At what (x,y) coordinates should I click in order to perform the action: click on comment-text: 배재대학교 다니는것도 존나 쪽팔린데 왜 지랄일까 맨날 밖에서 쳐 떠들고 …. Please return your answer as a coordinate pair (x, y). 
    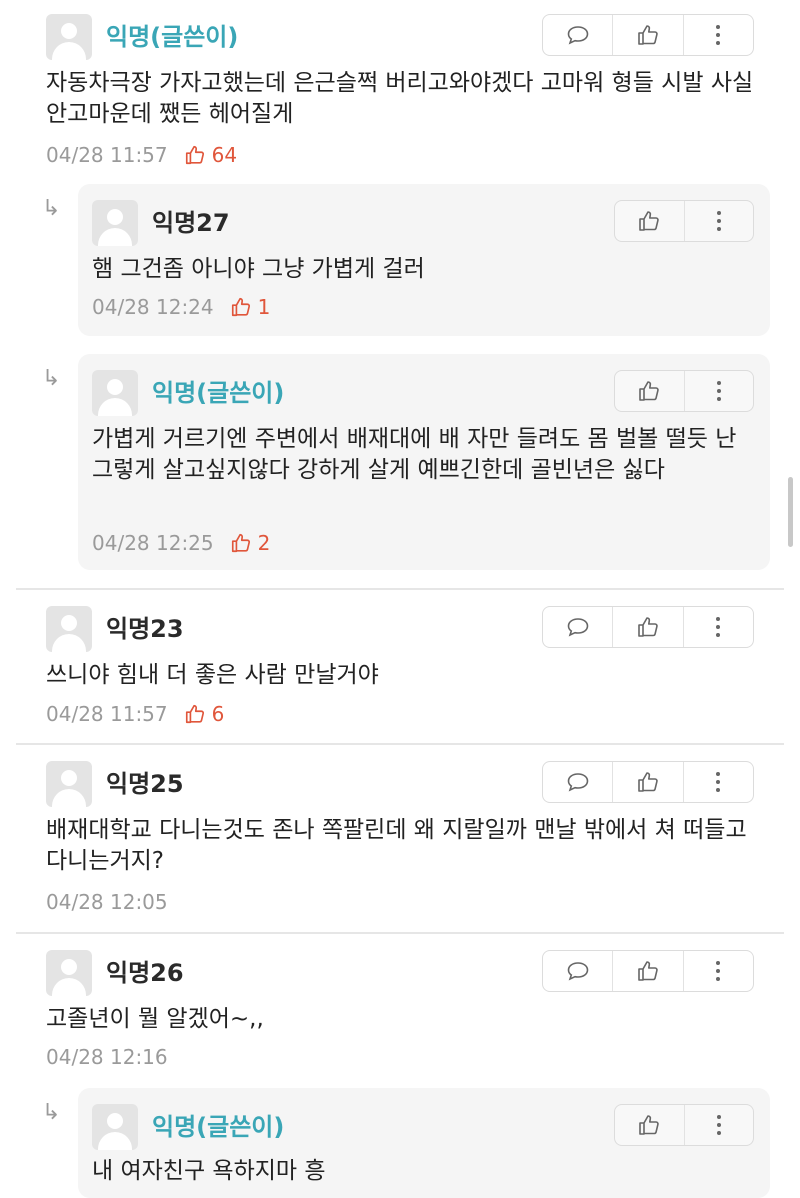
    Looking at the image, I should click on (396, 845).